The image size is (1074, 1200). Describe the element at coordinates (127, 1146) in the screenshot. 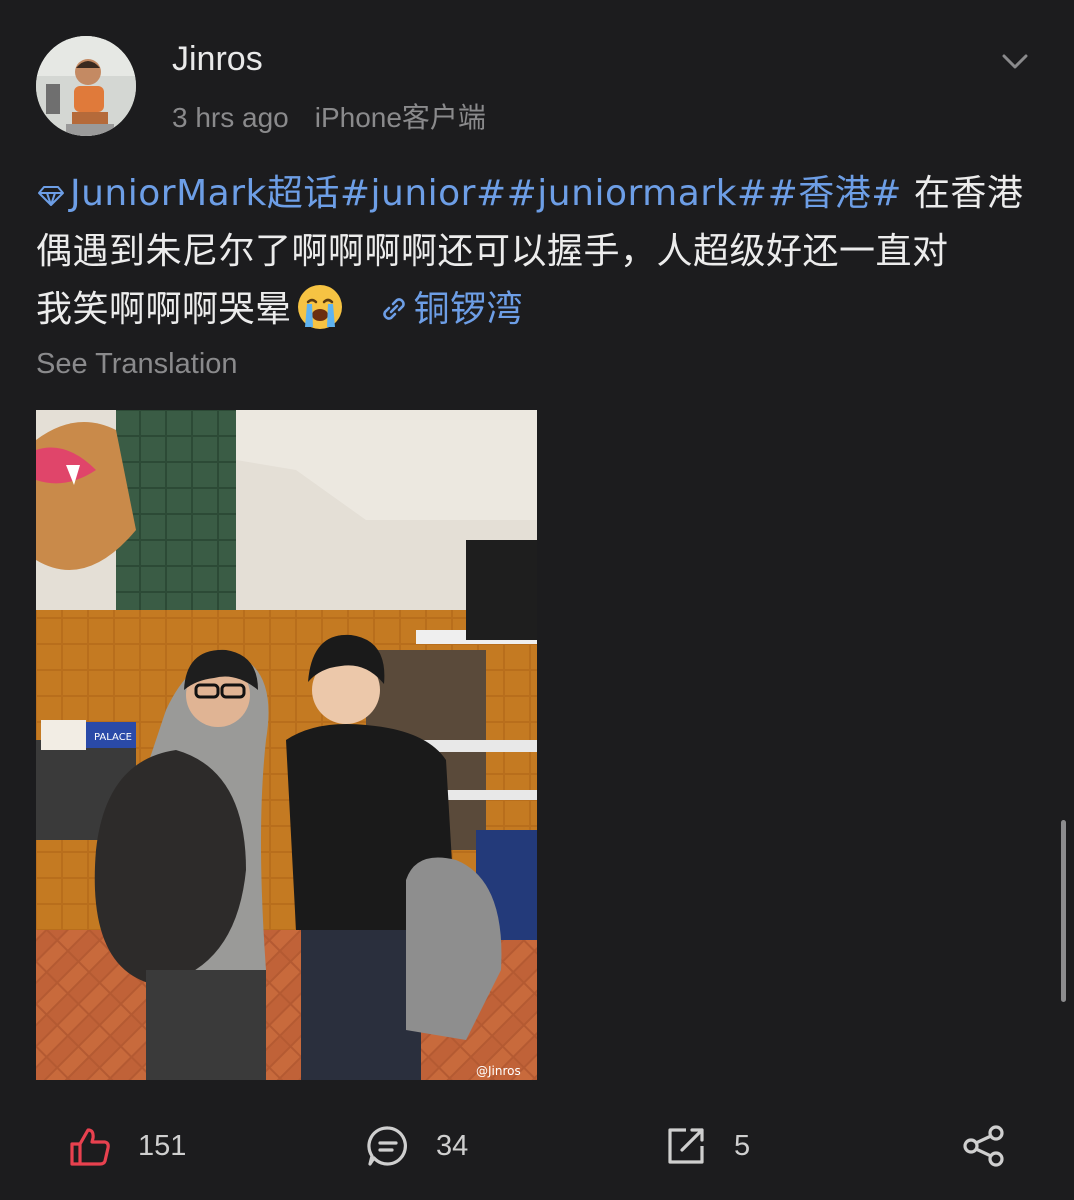

I see `like-button: 151` at that location.